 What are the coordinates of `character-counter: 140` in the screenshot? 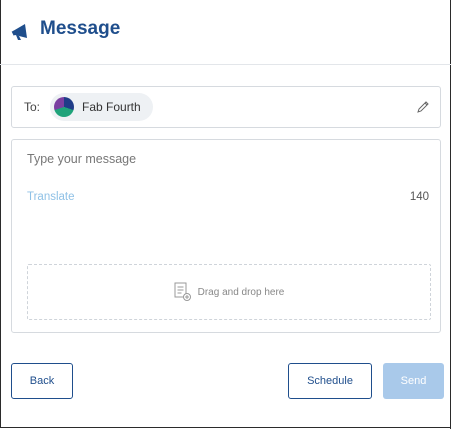 It's located at (419, 197).